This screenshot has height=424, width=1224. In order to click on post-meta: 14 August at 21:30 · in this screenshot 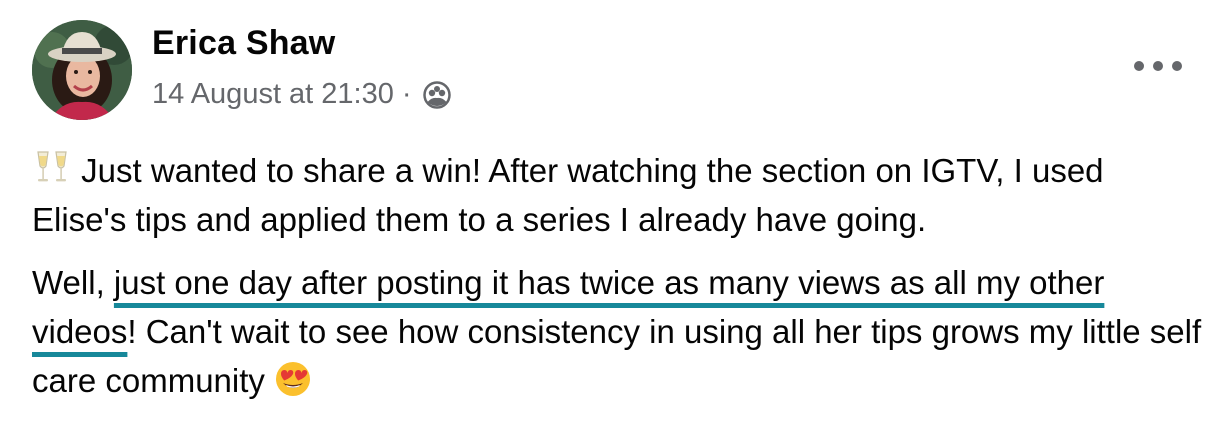, I will do `click(302, 94)`.